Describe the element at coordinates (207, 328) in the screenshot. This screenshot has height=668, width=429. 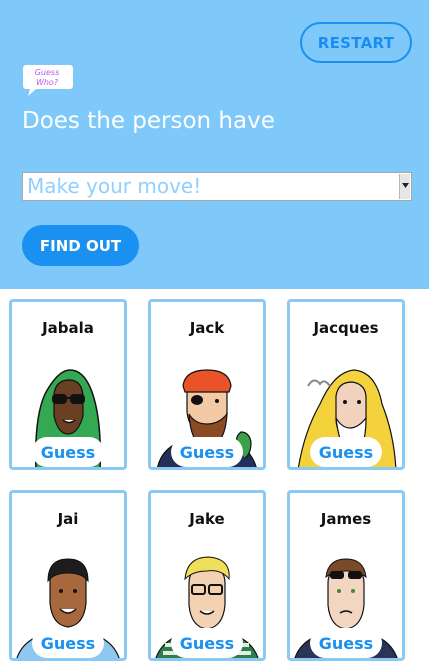
I see `card-name: Jack` at that location.